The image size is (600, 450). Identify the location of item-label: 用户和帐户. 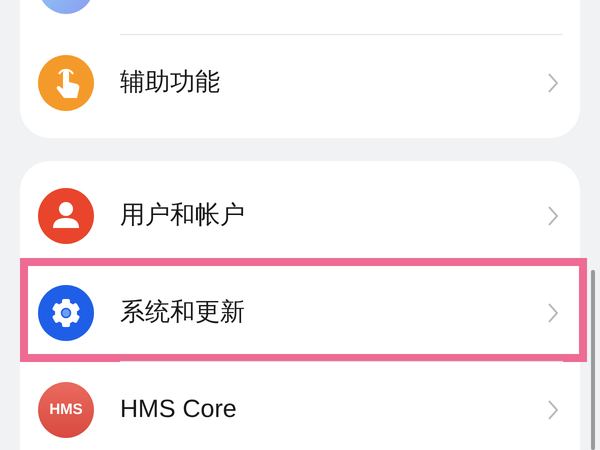
(183, 216).